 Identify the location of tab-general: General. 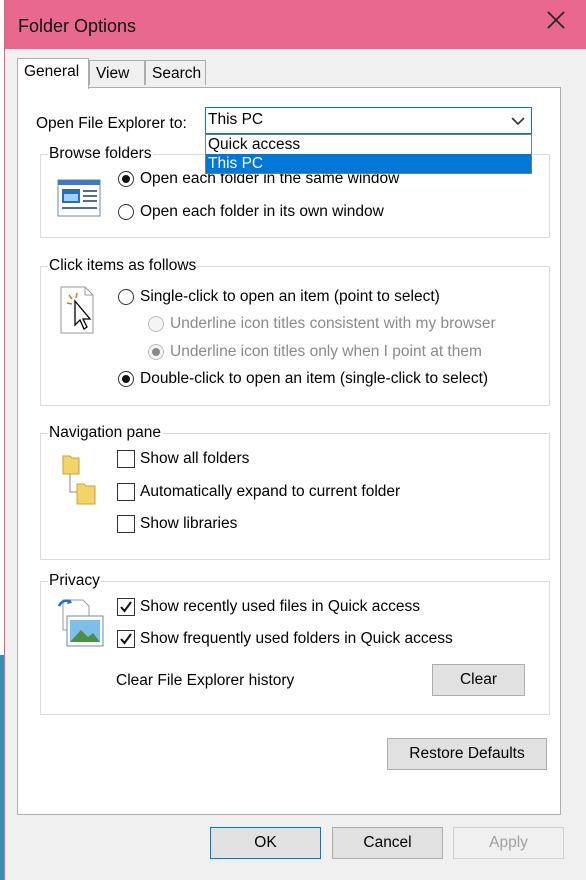
(53, 73).